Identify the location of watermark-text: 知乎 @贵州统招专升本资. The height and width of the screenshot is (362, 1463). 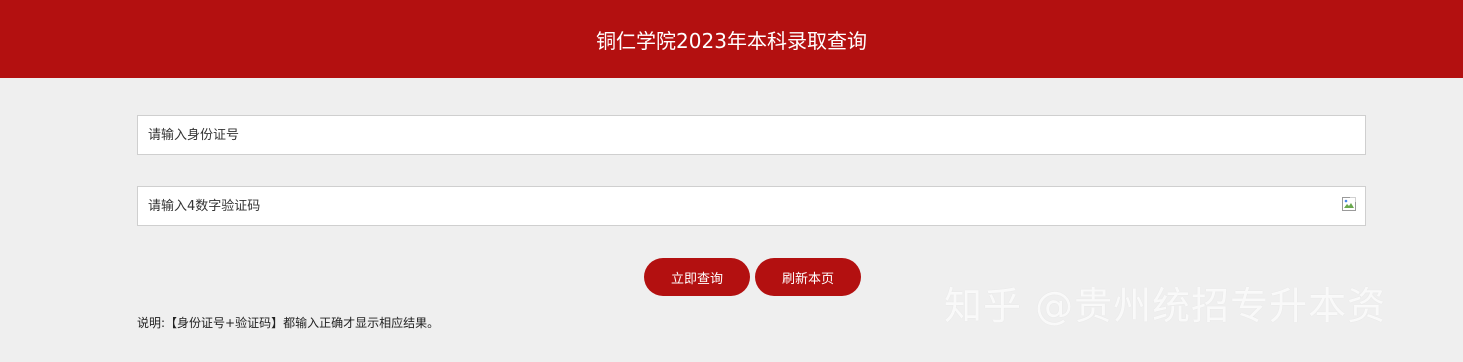
(1165, 306).